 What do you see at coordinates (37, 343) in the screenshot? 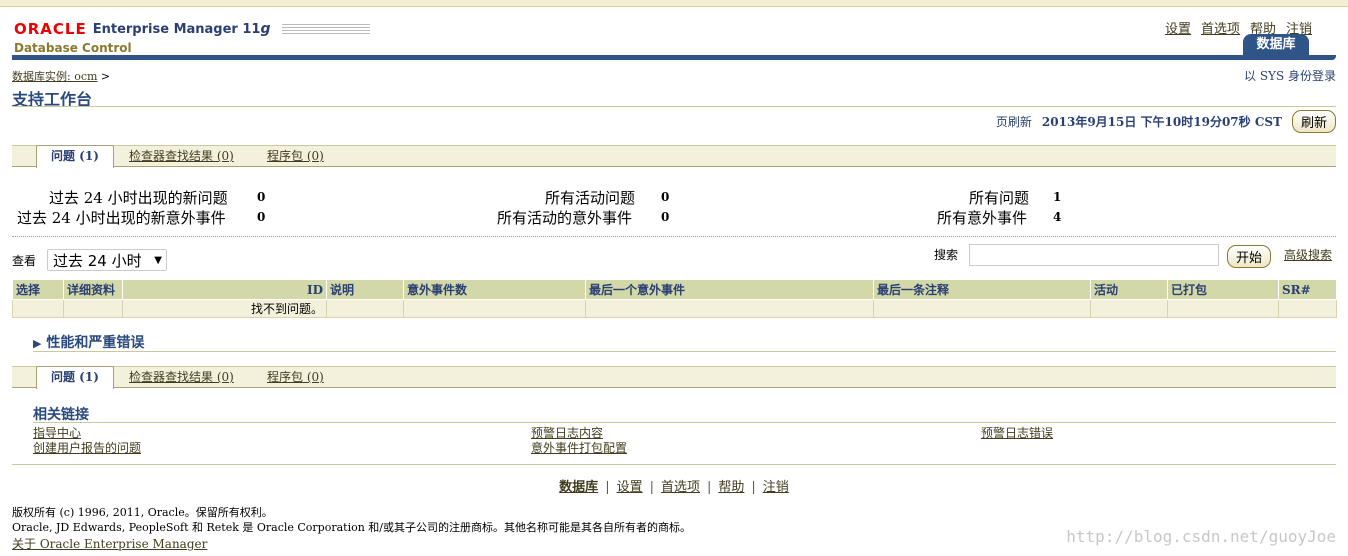
I see `expand-triangle-icon: ▶` at bounding box center [37, 343].